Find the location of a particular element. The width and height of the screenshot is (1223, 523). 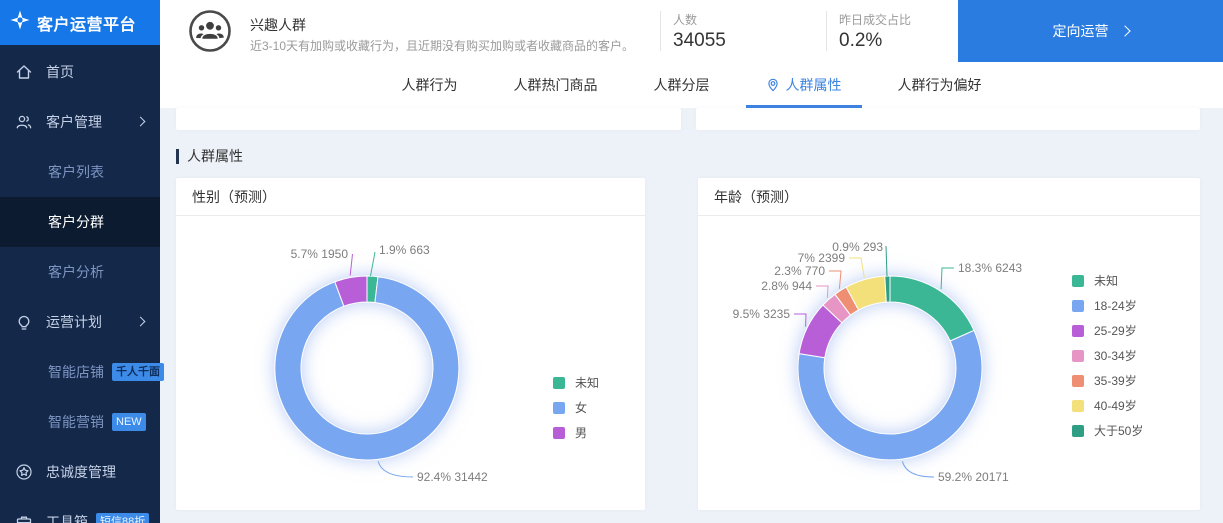

sidebar-item-label: 智能营销 is located at coordinates (76, 422).